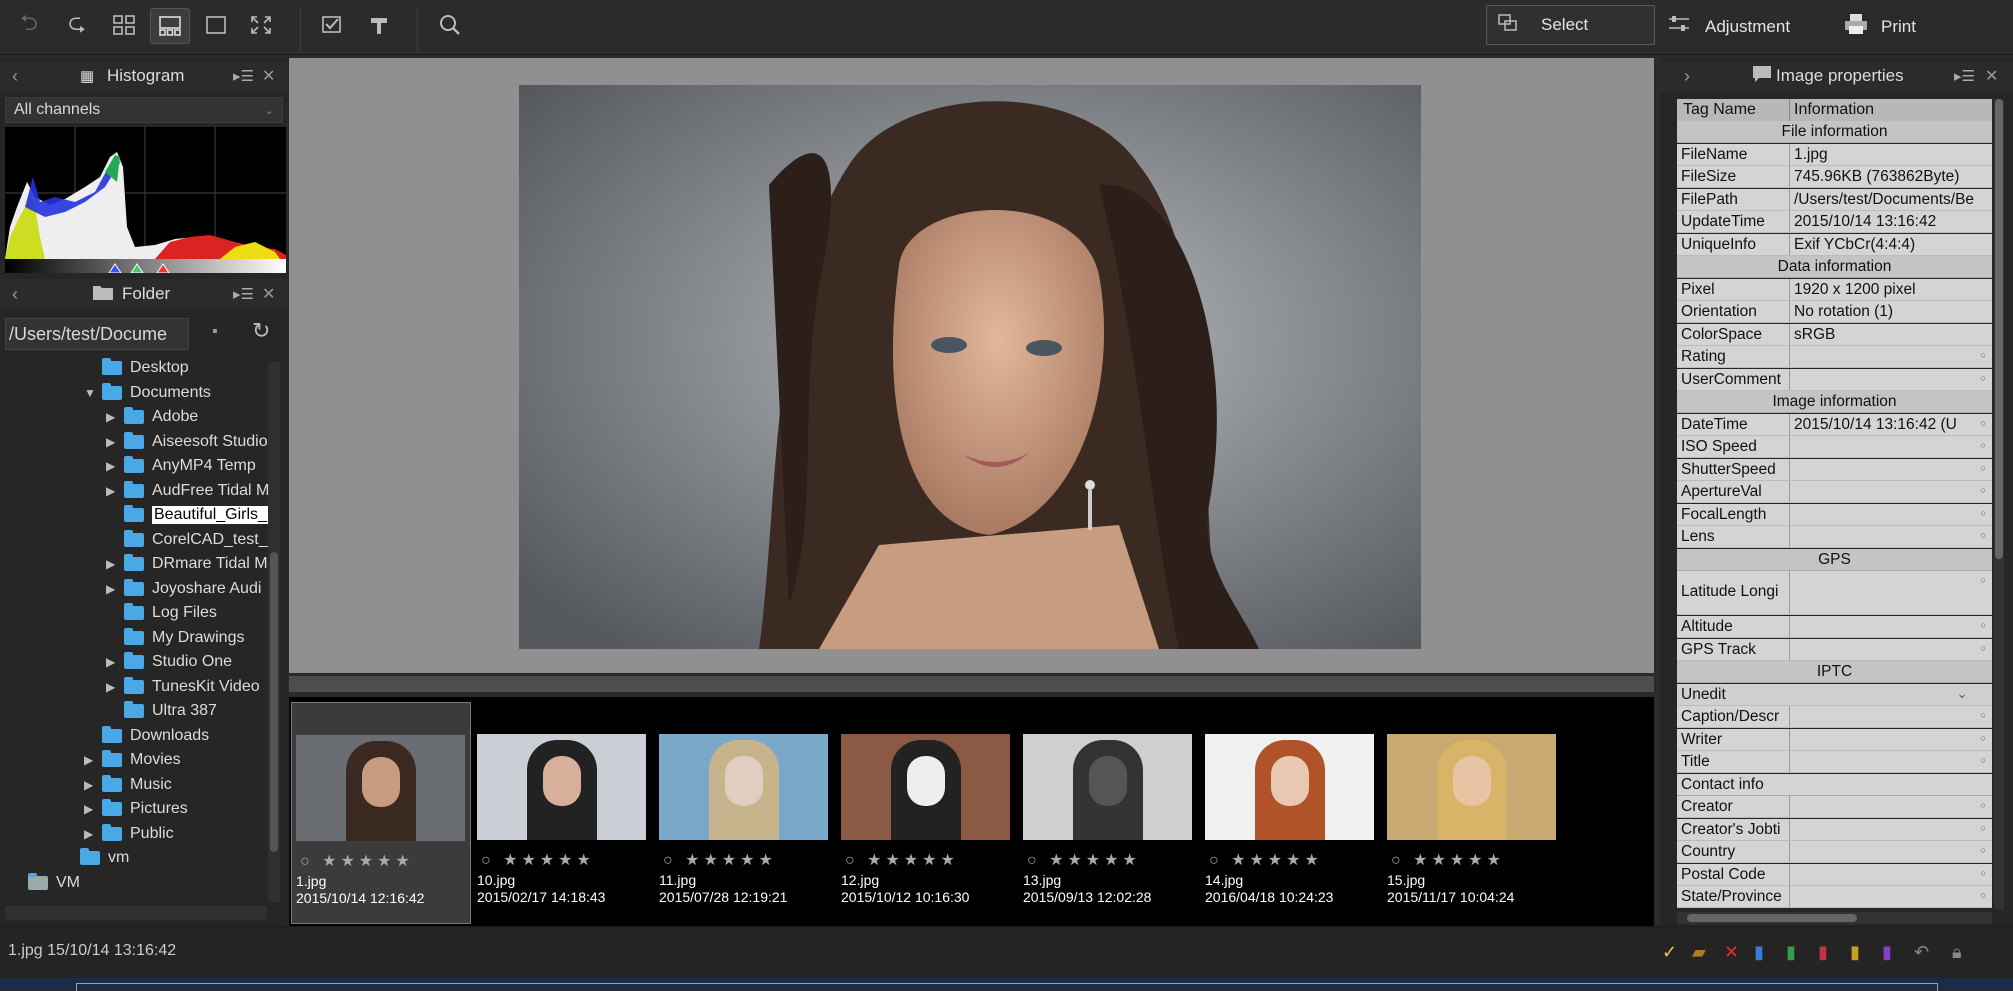 The width and height of the screenshot is (2013, 991). Describe the element at coordinates (187, 491) in the screenshot. I see `tree-item: ▶ AudFree Tidal M` at that location.